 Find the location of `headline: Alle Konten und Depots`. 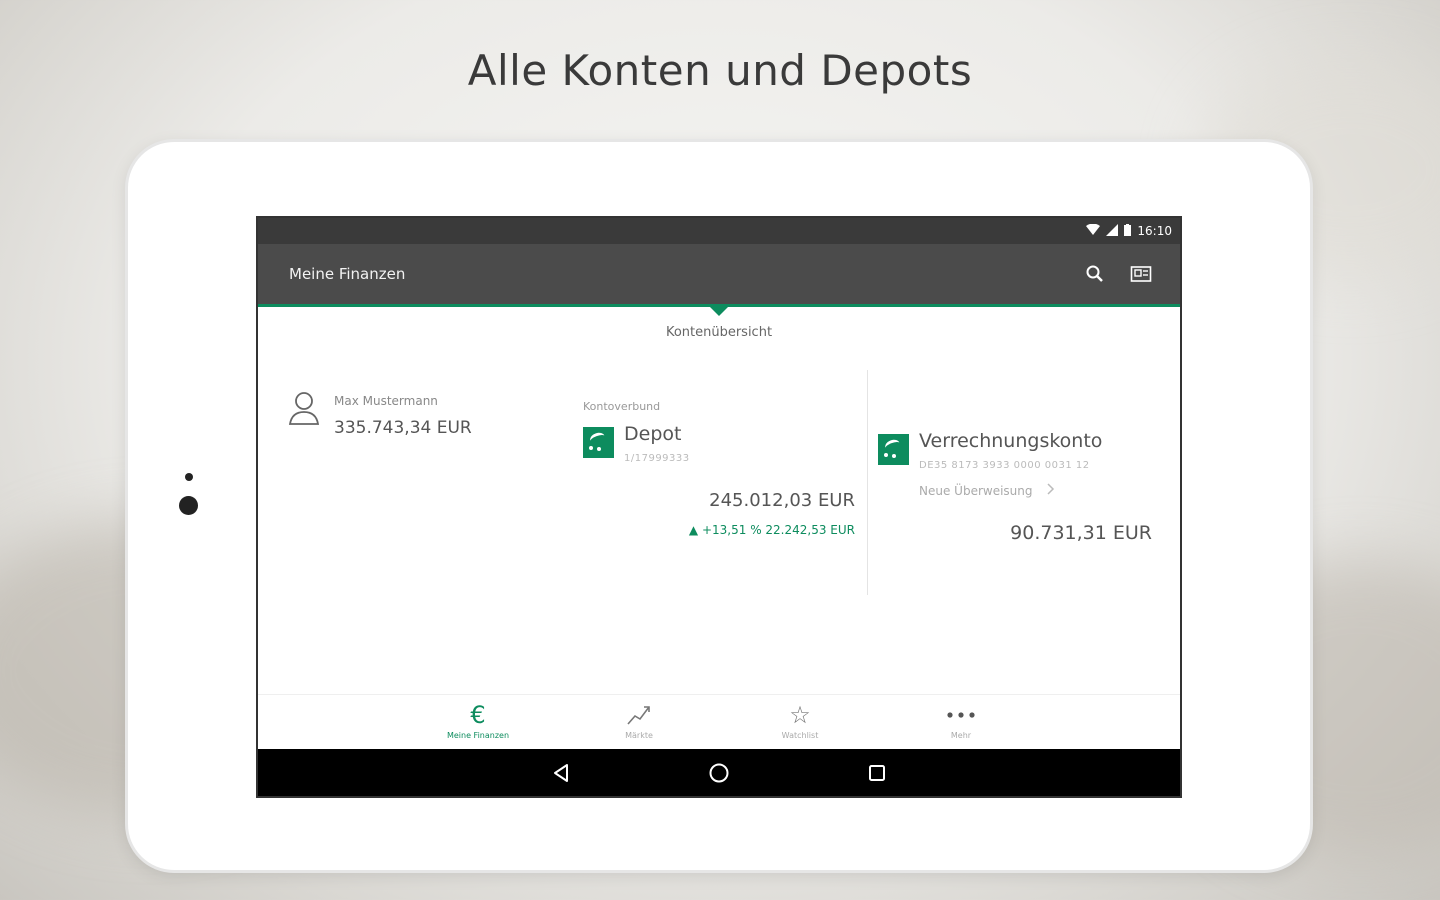

headline: Alle Konten und Depots is located at coordinates (720, 70).